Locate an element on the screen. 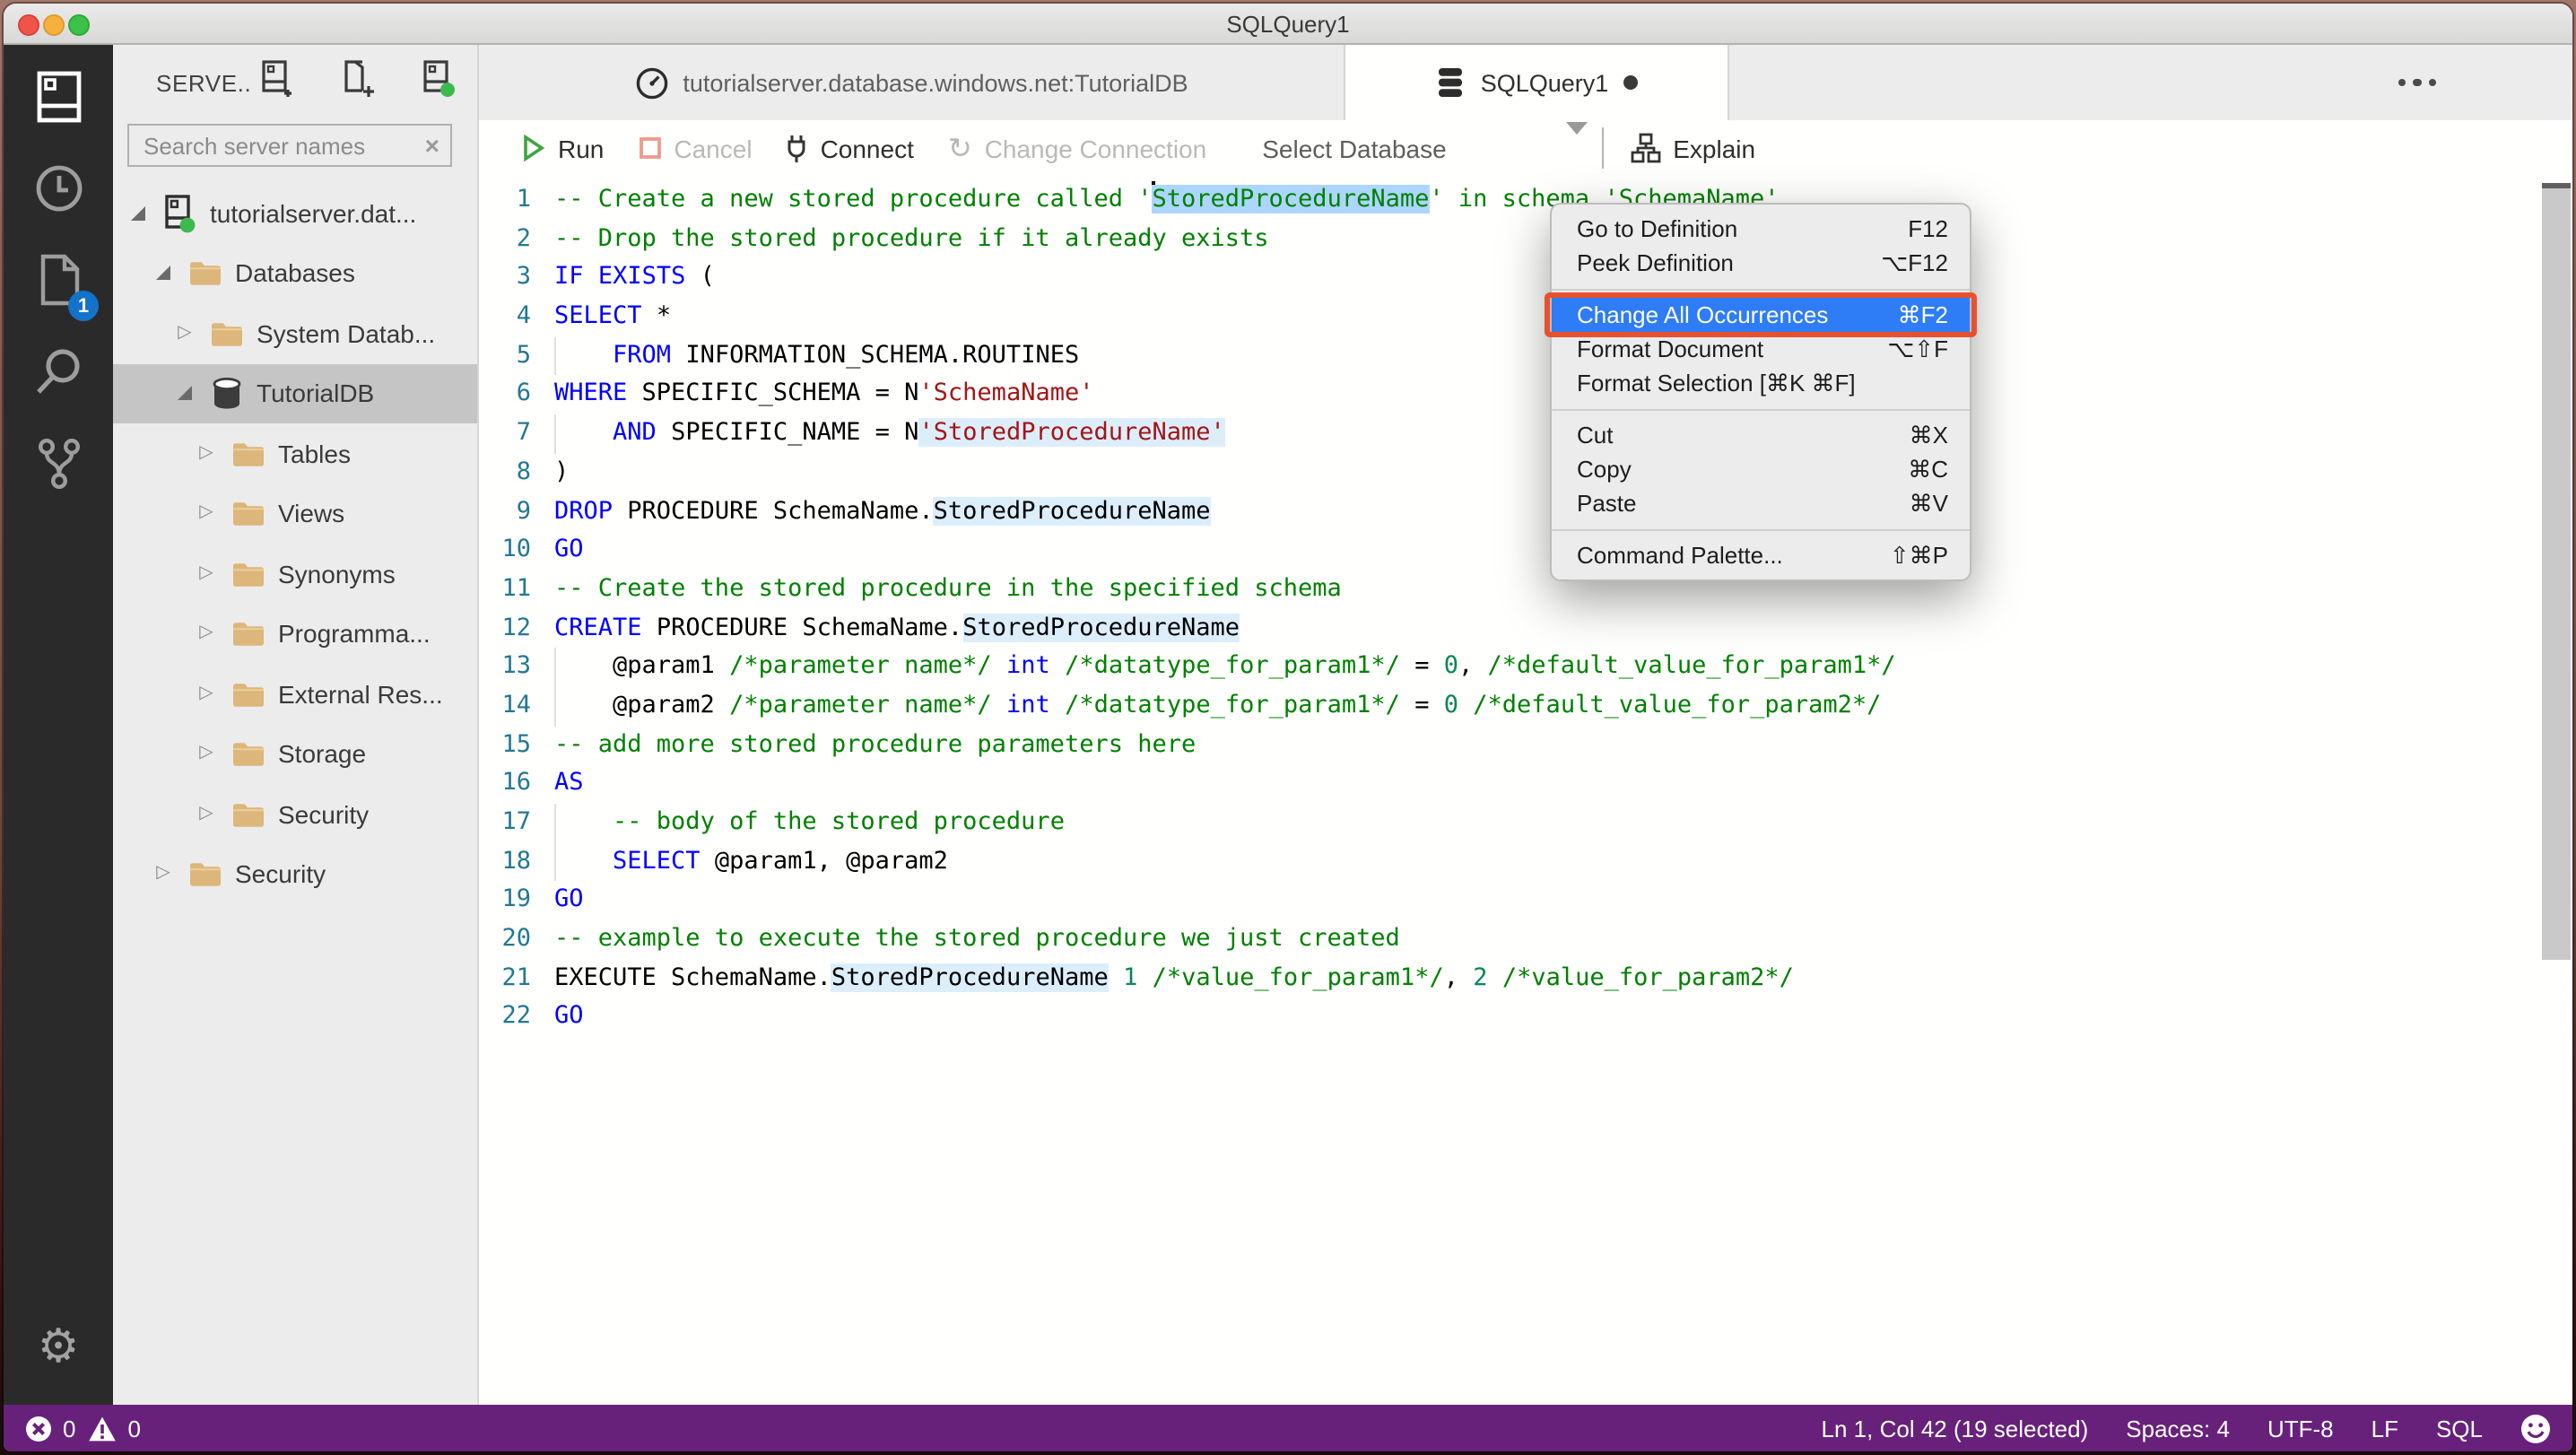 Image resolution: width=2576 pixels, height=1455 pixels. minimize-window-icon is located at coordinates (54, 25).